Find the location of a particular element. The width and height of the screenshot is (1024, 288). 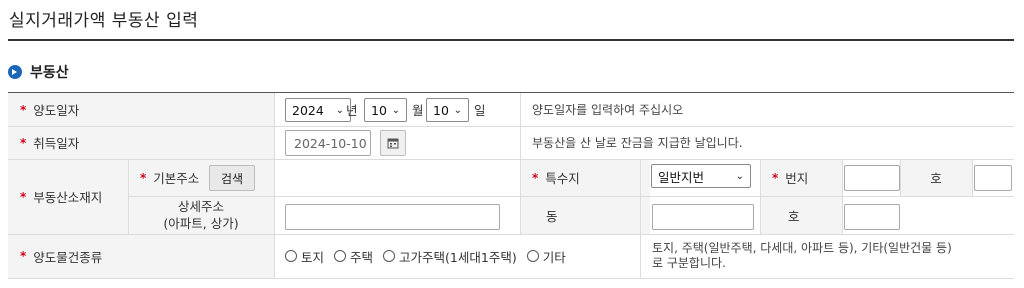

property-type-label: * 양도물건종류 is located at coordinates (61, 256).